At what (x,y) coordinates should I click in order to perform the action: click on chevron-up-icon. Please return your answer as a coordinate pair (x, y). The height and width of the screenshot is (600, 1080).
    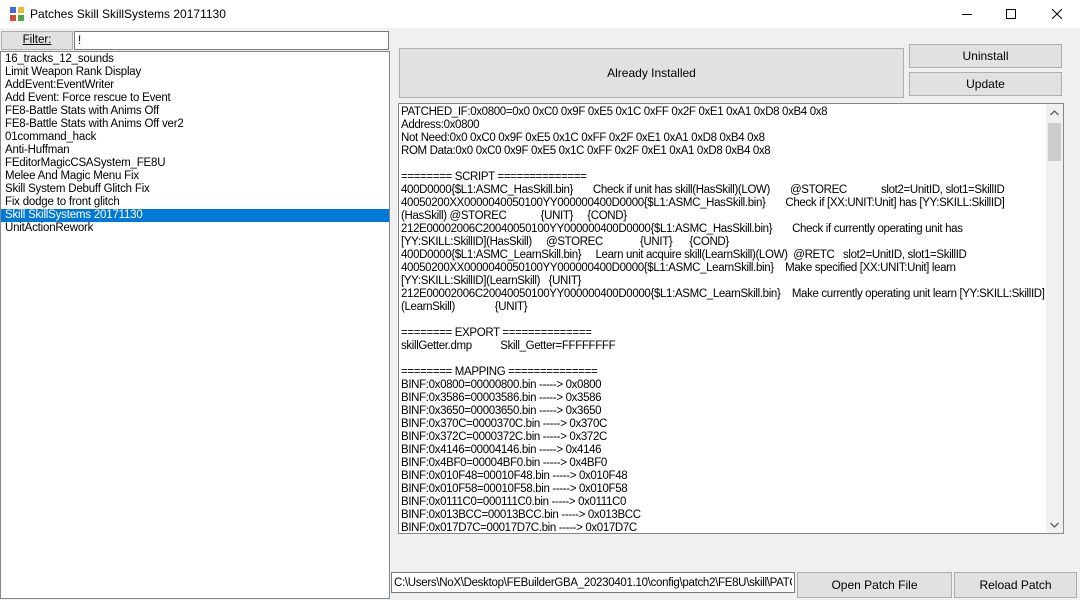
    Looking at the image, I should click on (1054, 112).